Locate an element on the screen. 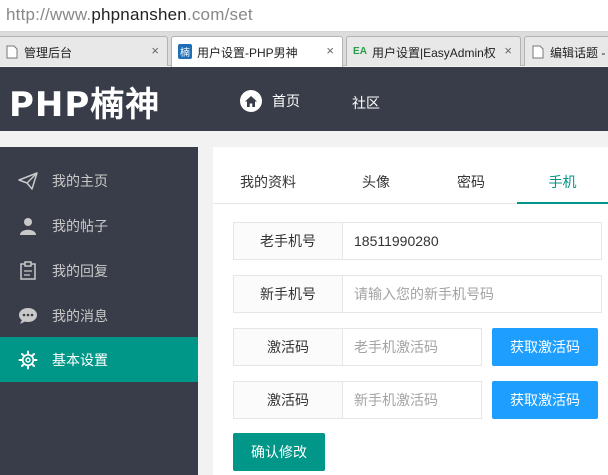 The image size is (608, 475). nav-community-link: 社区 is located at coordinates (366, 103).